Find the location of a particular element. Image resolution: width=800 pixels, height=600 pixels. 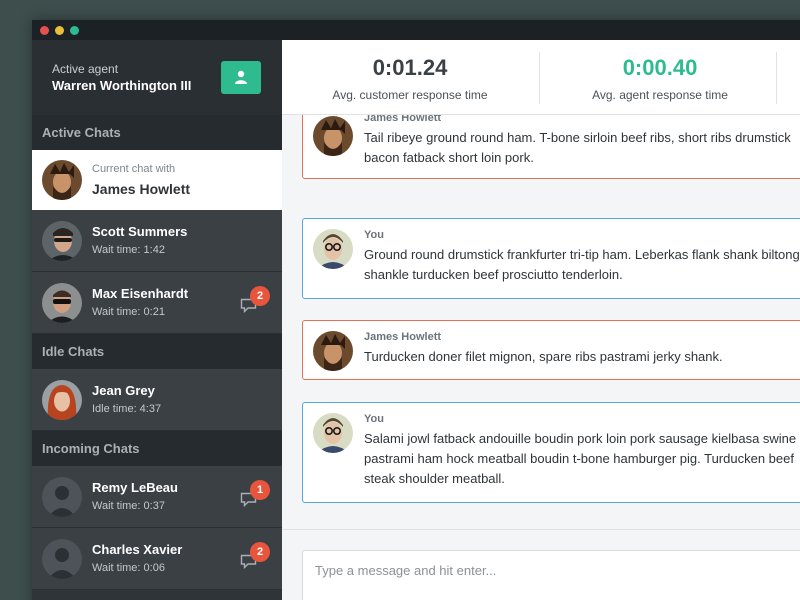

section-incoming-chats: Incoming Chats is located at coordinates (157, 448).